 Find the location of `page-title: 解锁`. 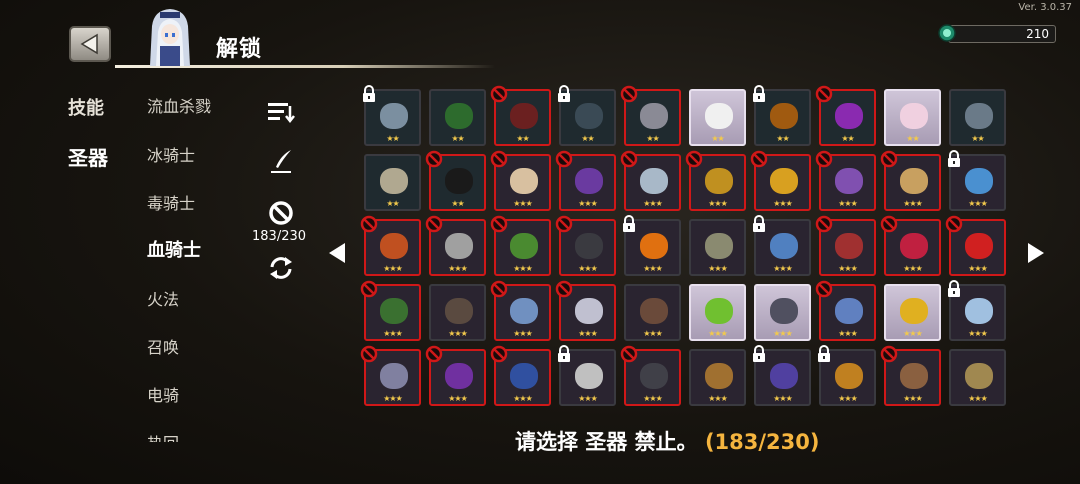

page-title: 解锁 is located at coordinates (239, 49).